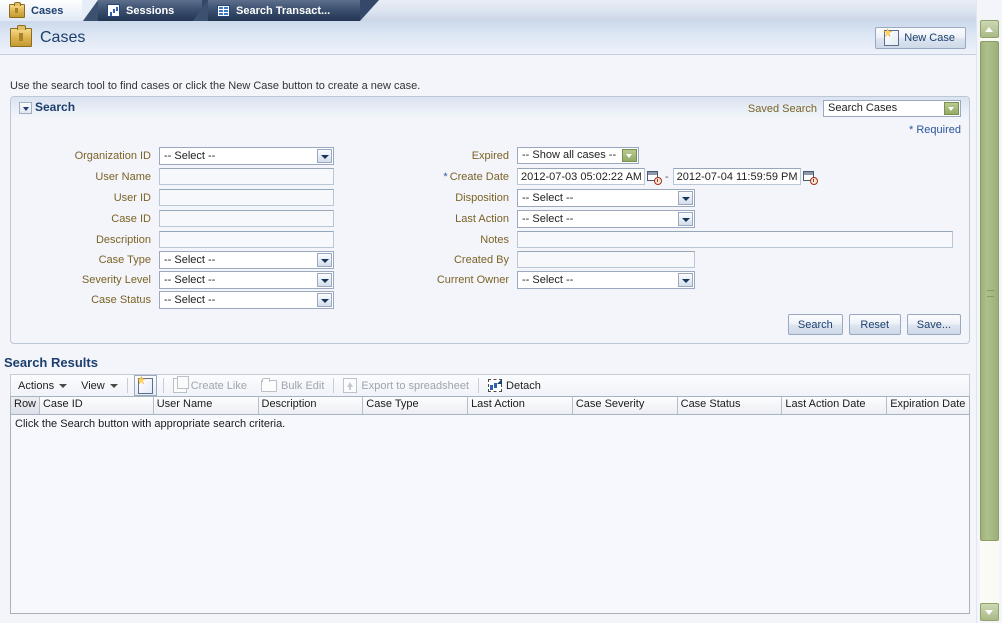  I want to click on severity-level-select: -- Select --, so click(246, 279).